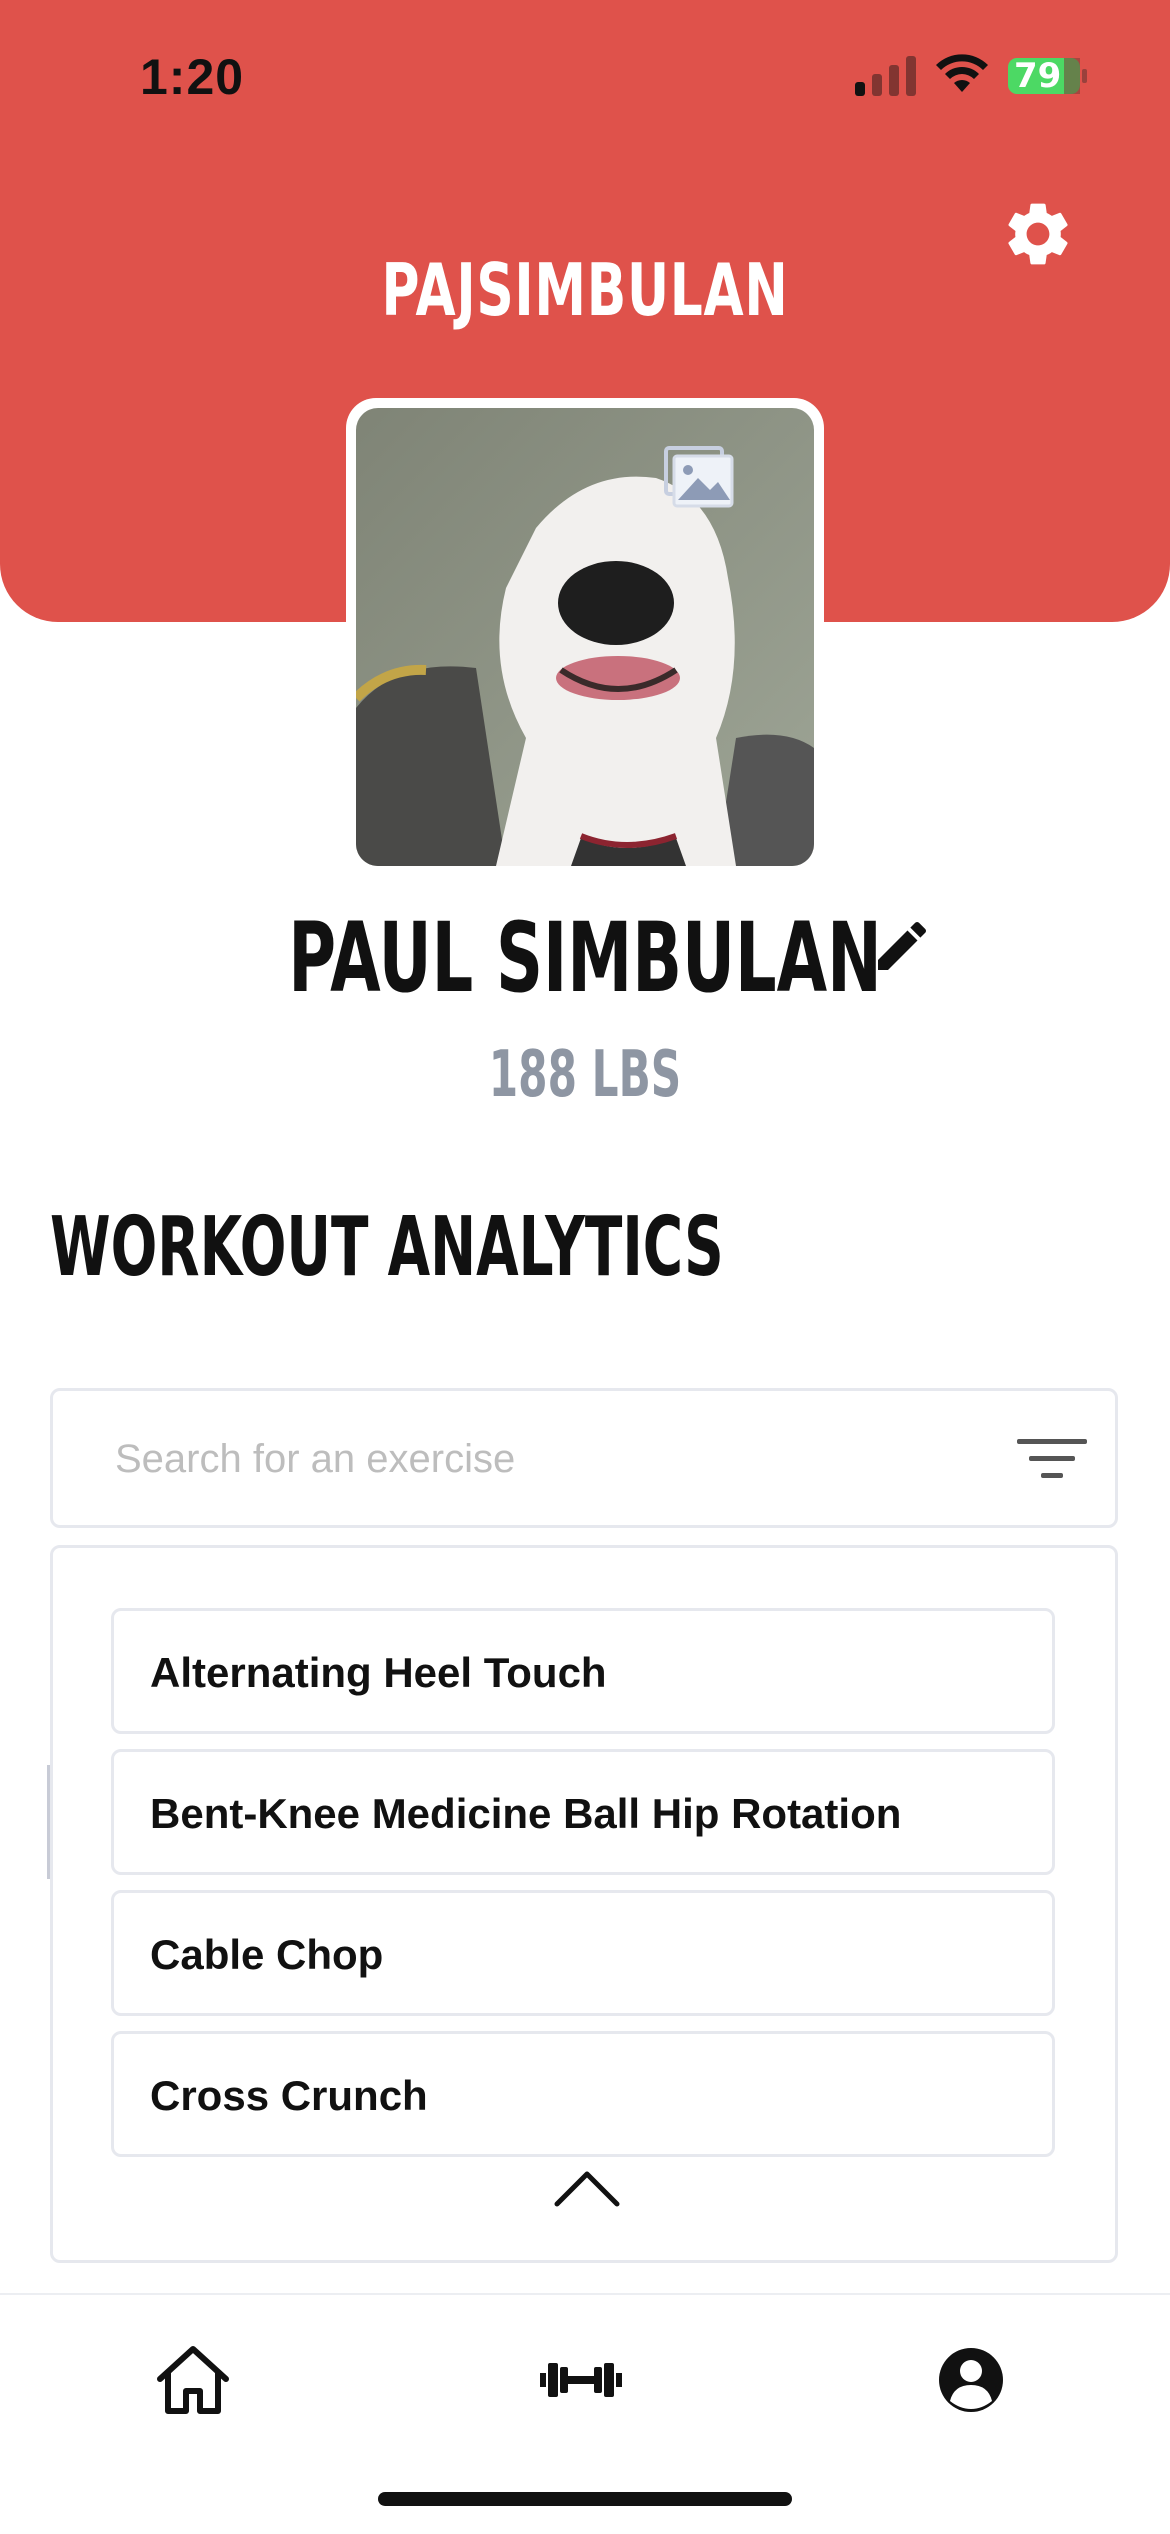  I want to click on username-title: PAJSIMBULAN, so click(585, 290).